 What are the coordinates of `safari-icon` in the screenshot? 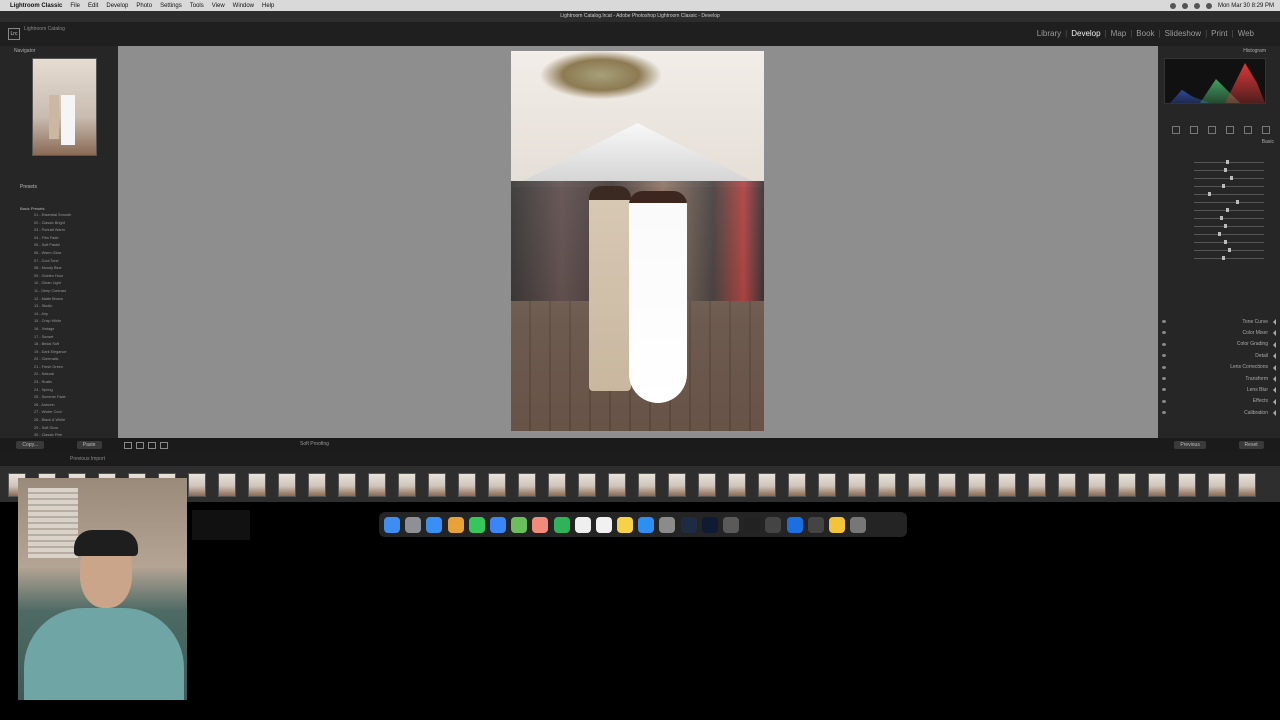 It's located at (434, 524).